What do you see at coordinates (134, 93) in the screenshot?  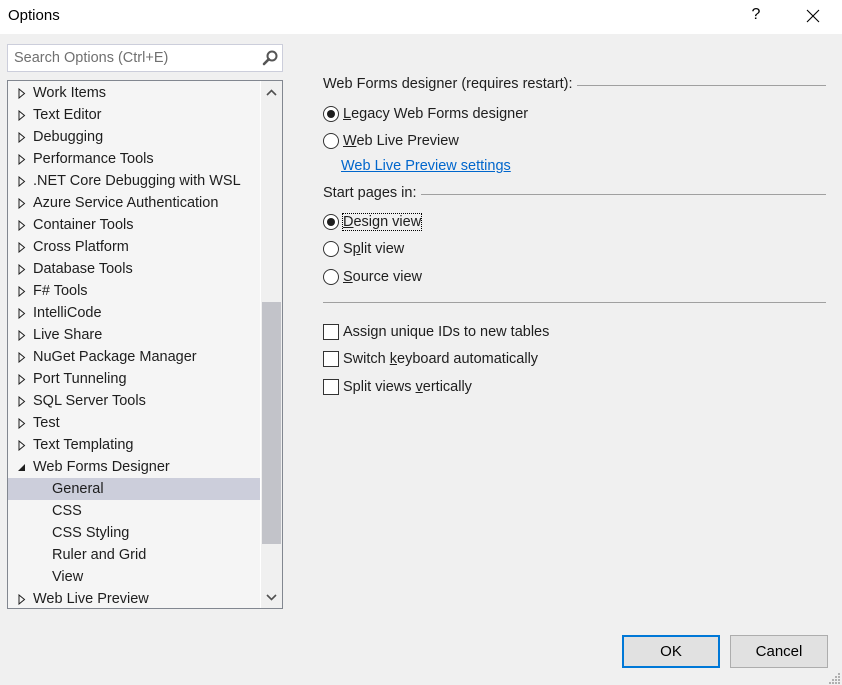 I see `tree-item: Work Items` at bounding box center [134, 93].